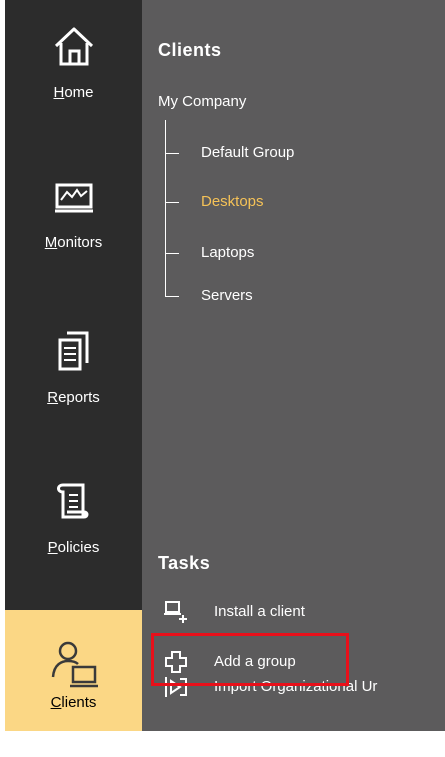  What do you see at coordinates (232, 201) in the screenshot?
I see `tree-node-label: Desktops` at bounding box center [232, 201].